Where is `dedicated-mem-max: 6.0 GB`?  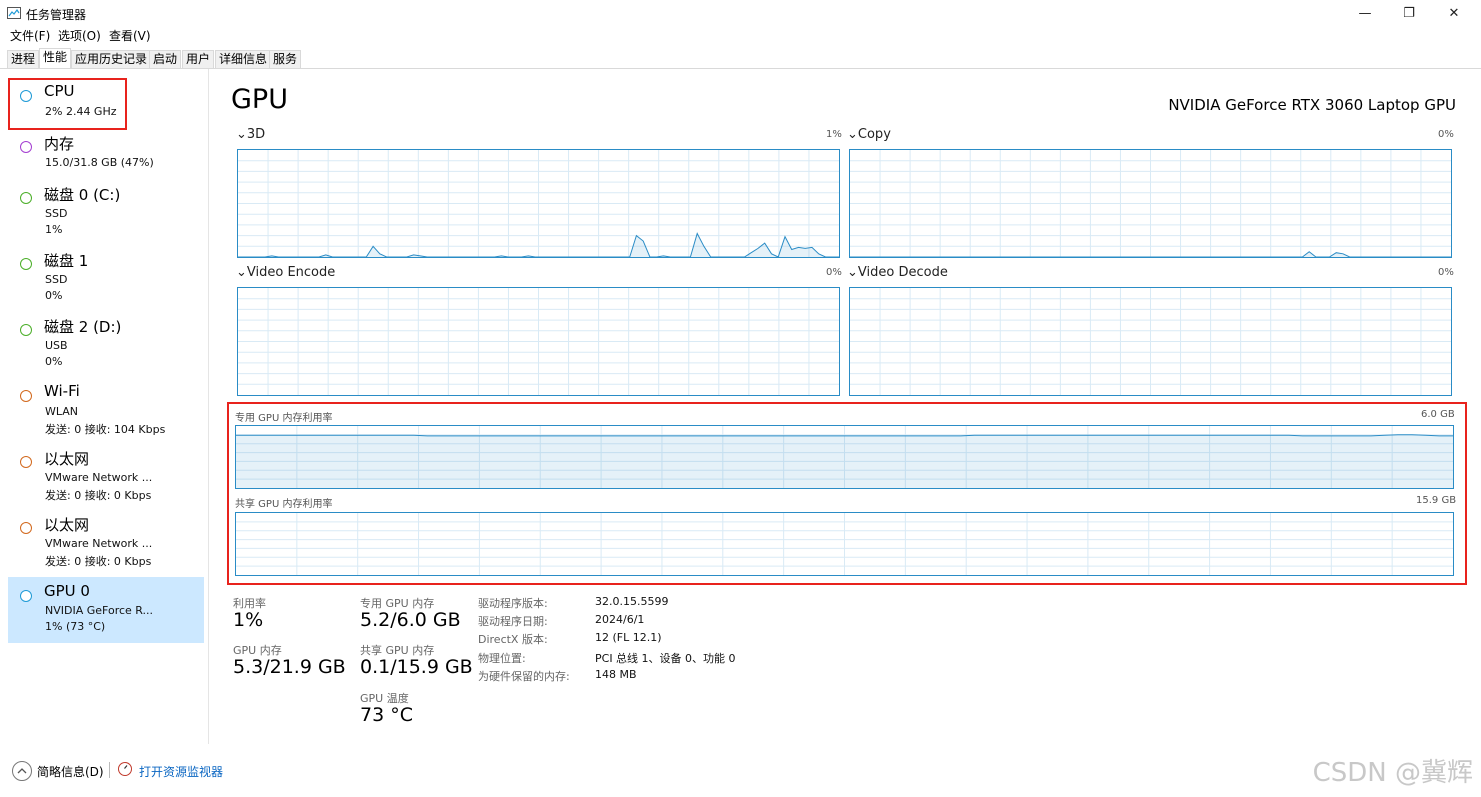
dedicated-mem-max: 6.0 GB is located at coordinates (1438, 414).